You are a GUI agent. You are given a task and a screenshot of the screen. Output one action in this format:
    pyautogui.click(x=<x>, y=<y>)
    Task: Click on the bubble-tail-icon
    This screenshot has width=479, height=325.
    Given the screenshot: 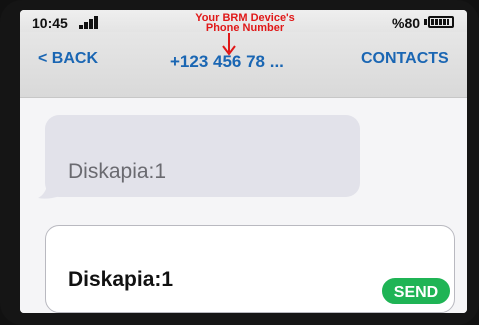 What is the action you would take?
    pyautogui.click(x=49, y=190)
    